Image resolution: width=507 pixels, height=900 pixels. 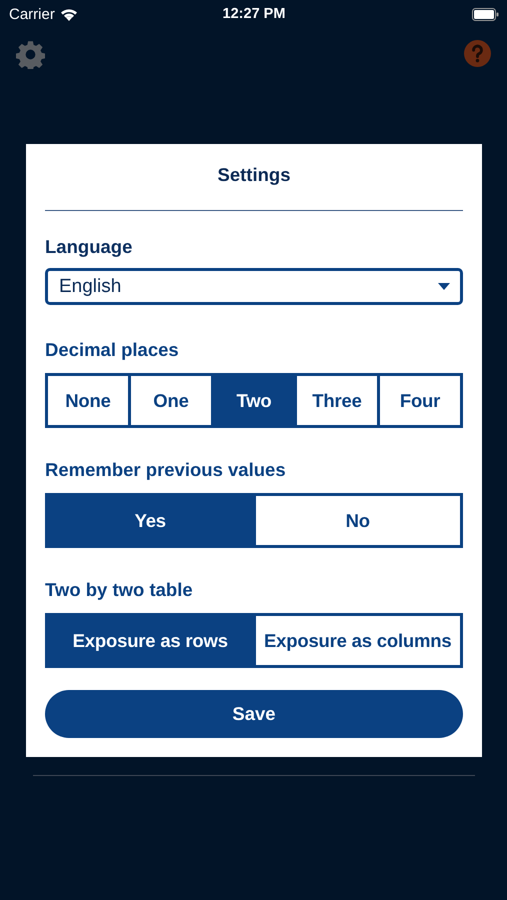 I want to click on section-label: Two by two table, so click(x=119, y=590).